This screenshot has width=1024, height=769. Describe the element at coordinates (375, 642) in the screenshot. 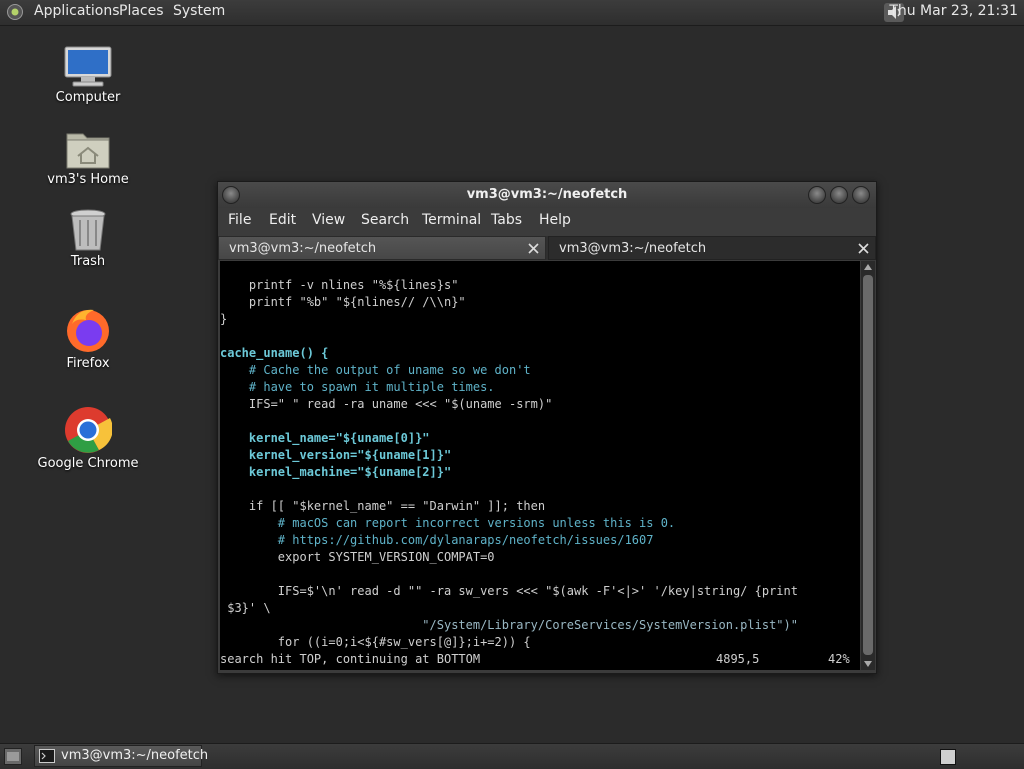

I see `terminal-line: for ((i=0;i<${#sw_vers[@]};i+=2)) {` at that location.